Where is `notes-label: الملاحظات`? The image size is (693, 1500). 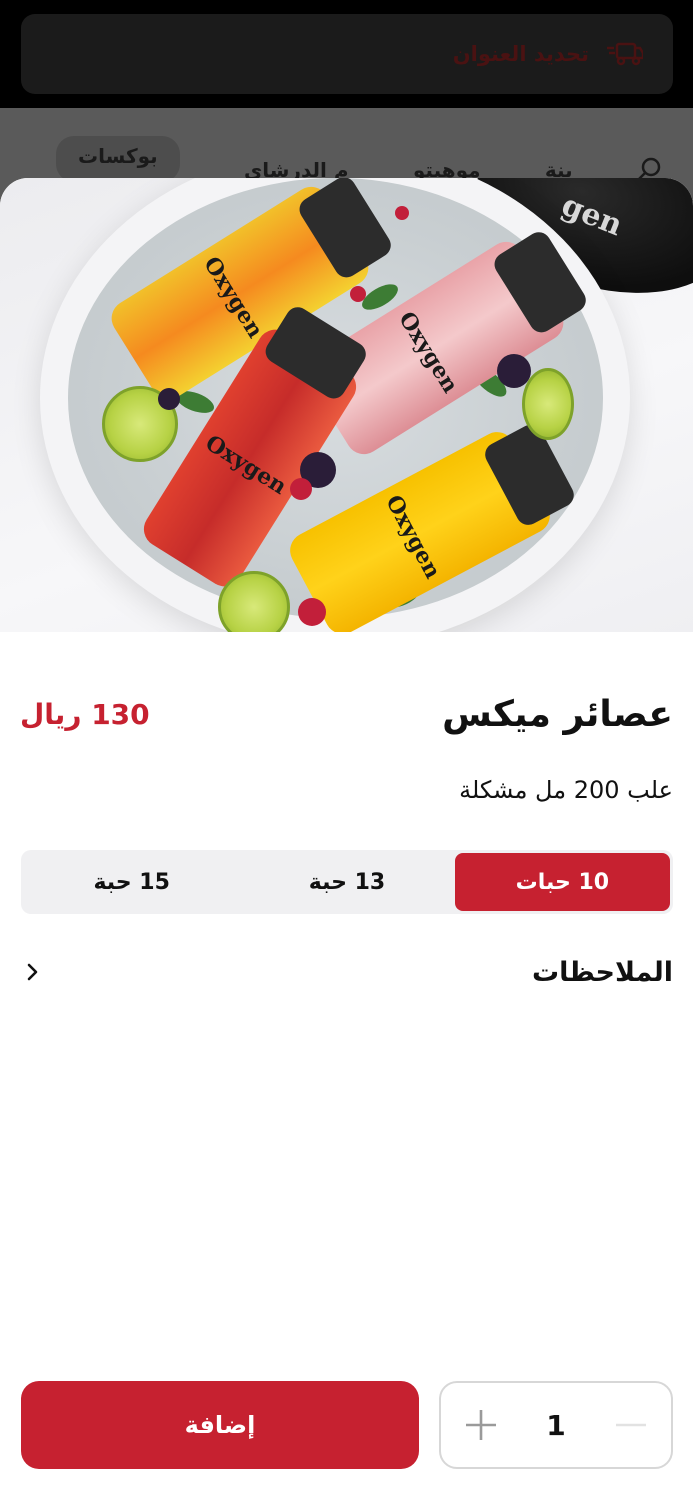
notes-label: الملاحظات is located at coordinates (602, 972).